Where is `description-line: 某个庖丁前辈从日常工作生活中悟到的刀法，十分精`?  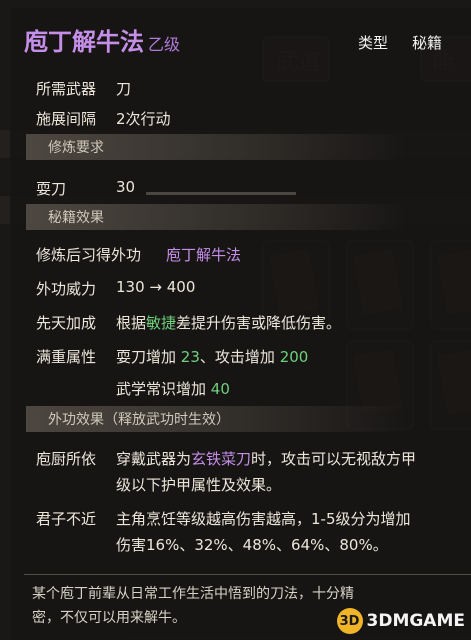 description-line: 某个庖丁前辈从日常工作生活中悟到的刀法，十分精 is located at coordinates (193, 594).